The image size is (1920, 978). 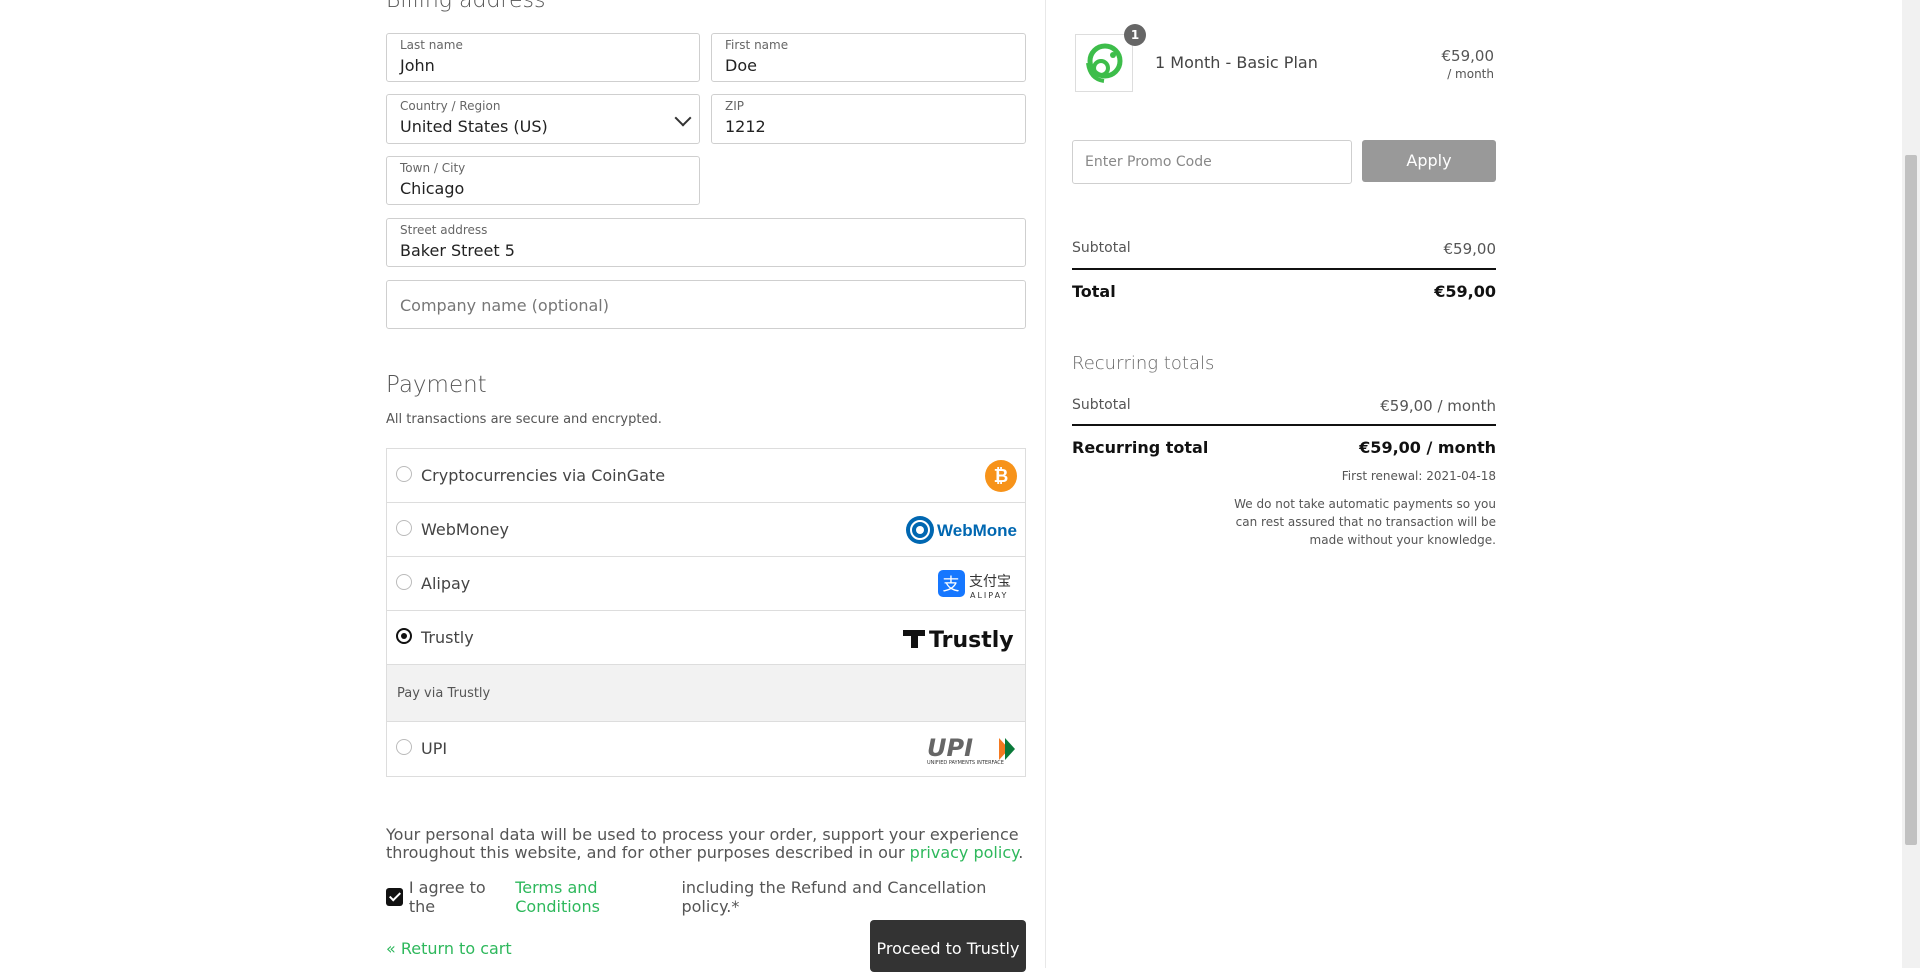 I want to click on zip-value: 1212, so click(x=745, y=126).